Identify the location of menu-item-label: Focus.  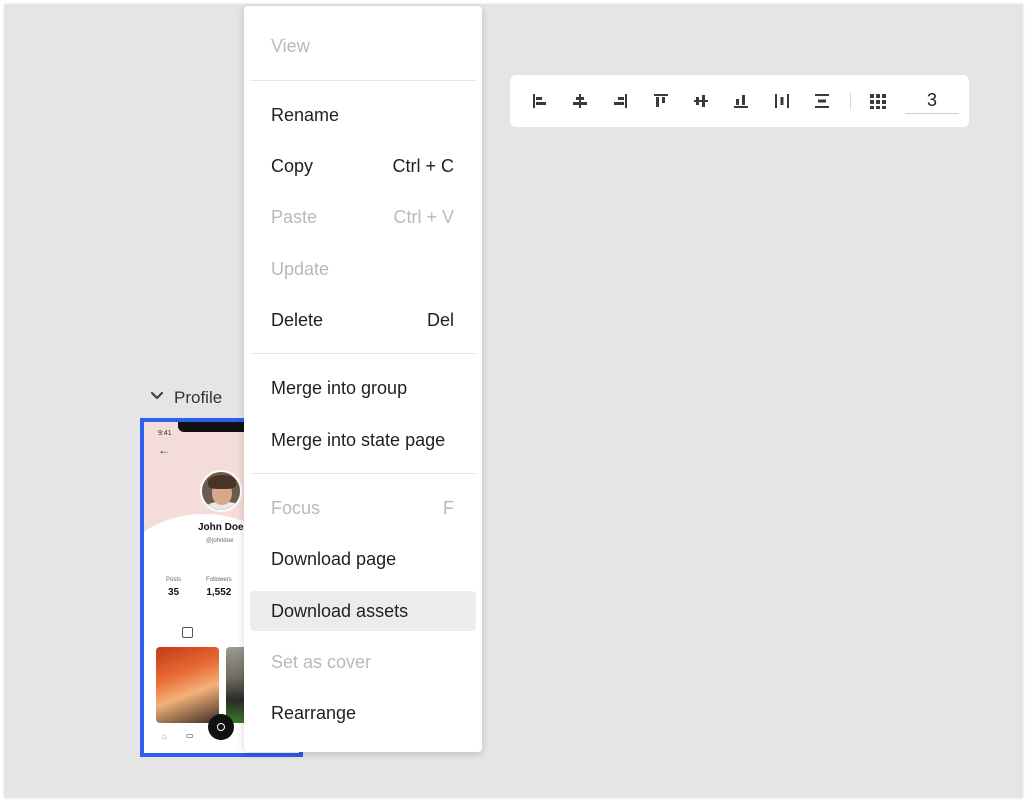
(296, 507).